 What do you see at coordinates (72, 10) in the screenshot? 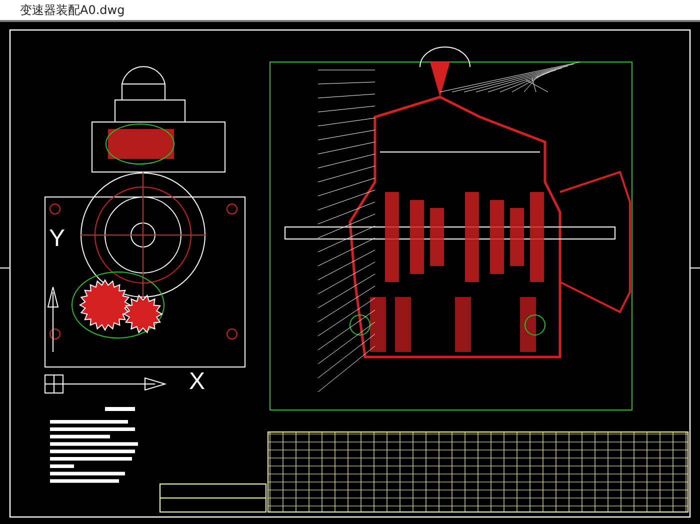
I see `file-title: 变速器装配A0.dwg` at bounding box center [72, 10].